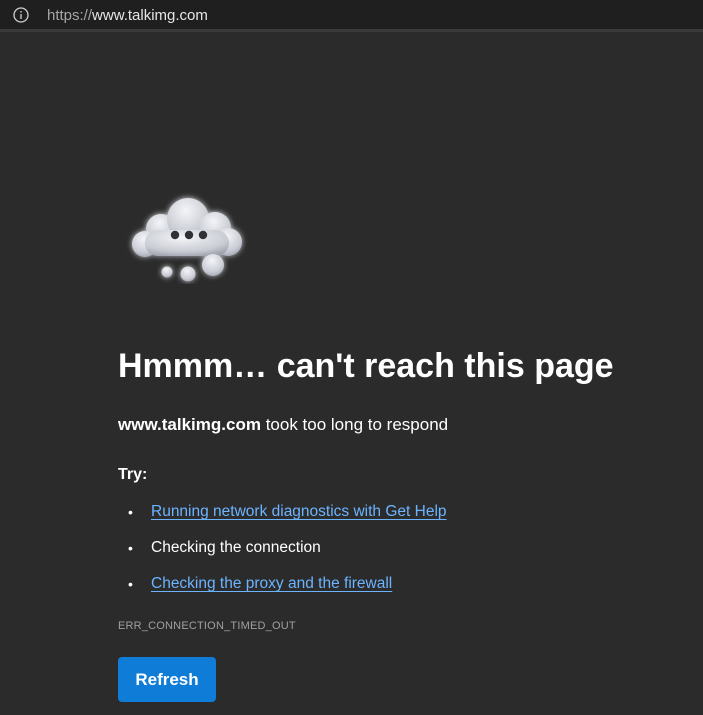  I want to click on address-url: https://www.talkimg.com, so click(127, 16).